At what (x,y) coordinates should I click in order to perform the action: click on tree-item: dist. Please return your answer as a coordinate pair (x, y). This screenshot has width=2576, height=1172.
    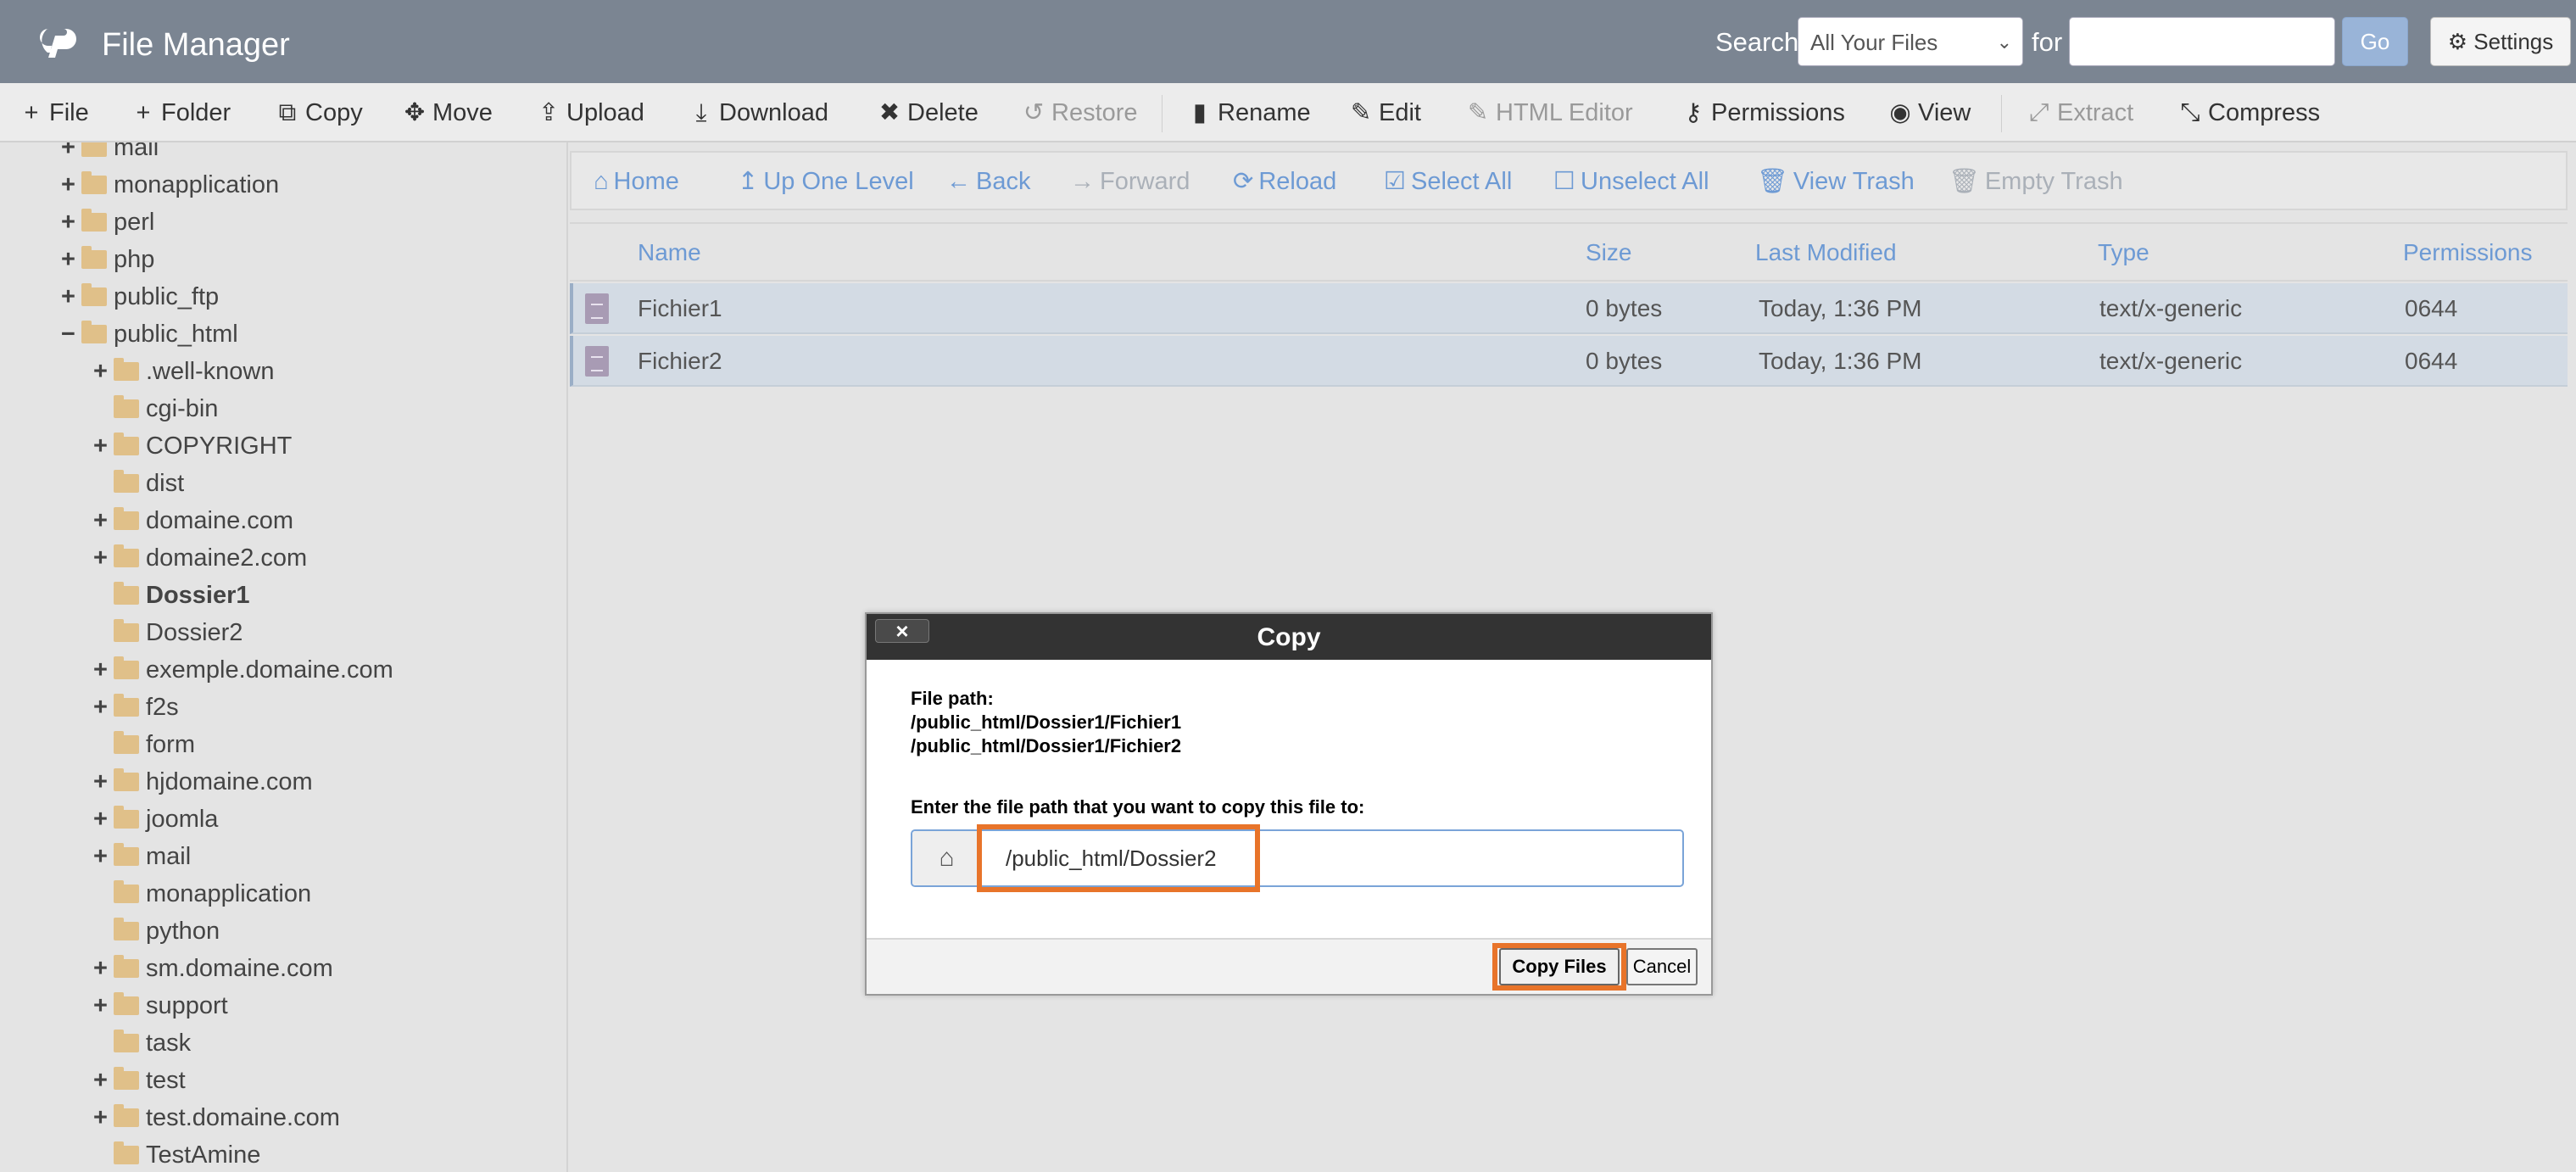
    Looking at the image, I should click on (138, 483).